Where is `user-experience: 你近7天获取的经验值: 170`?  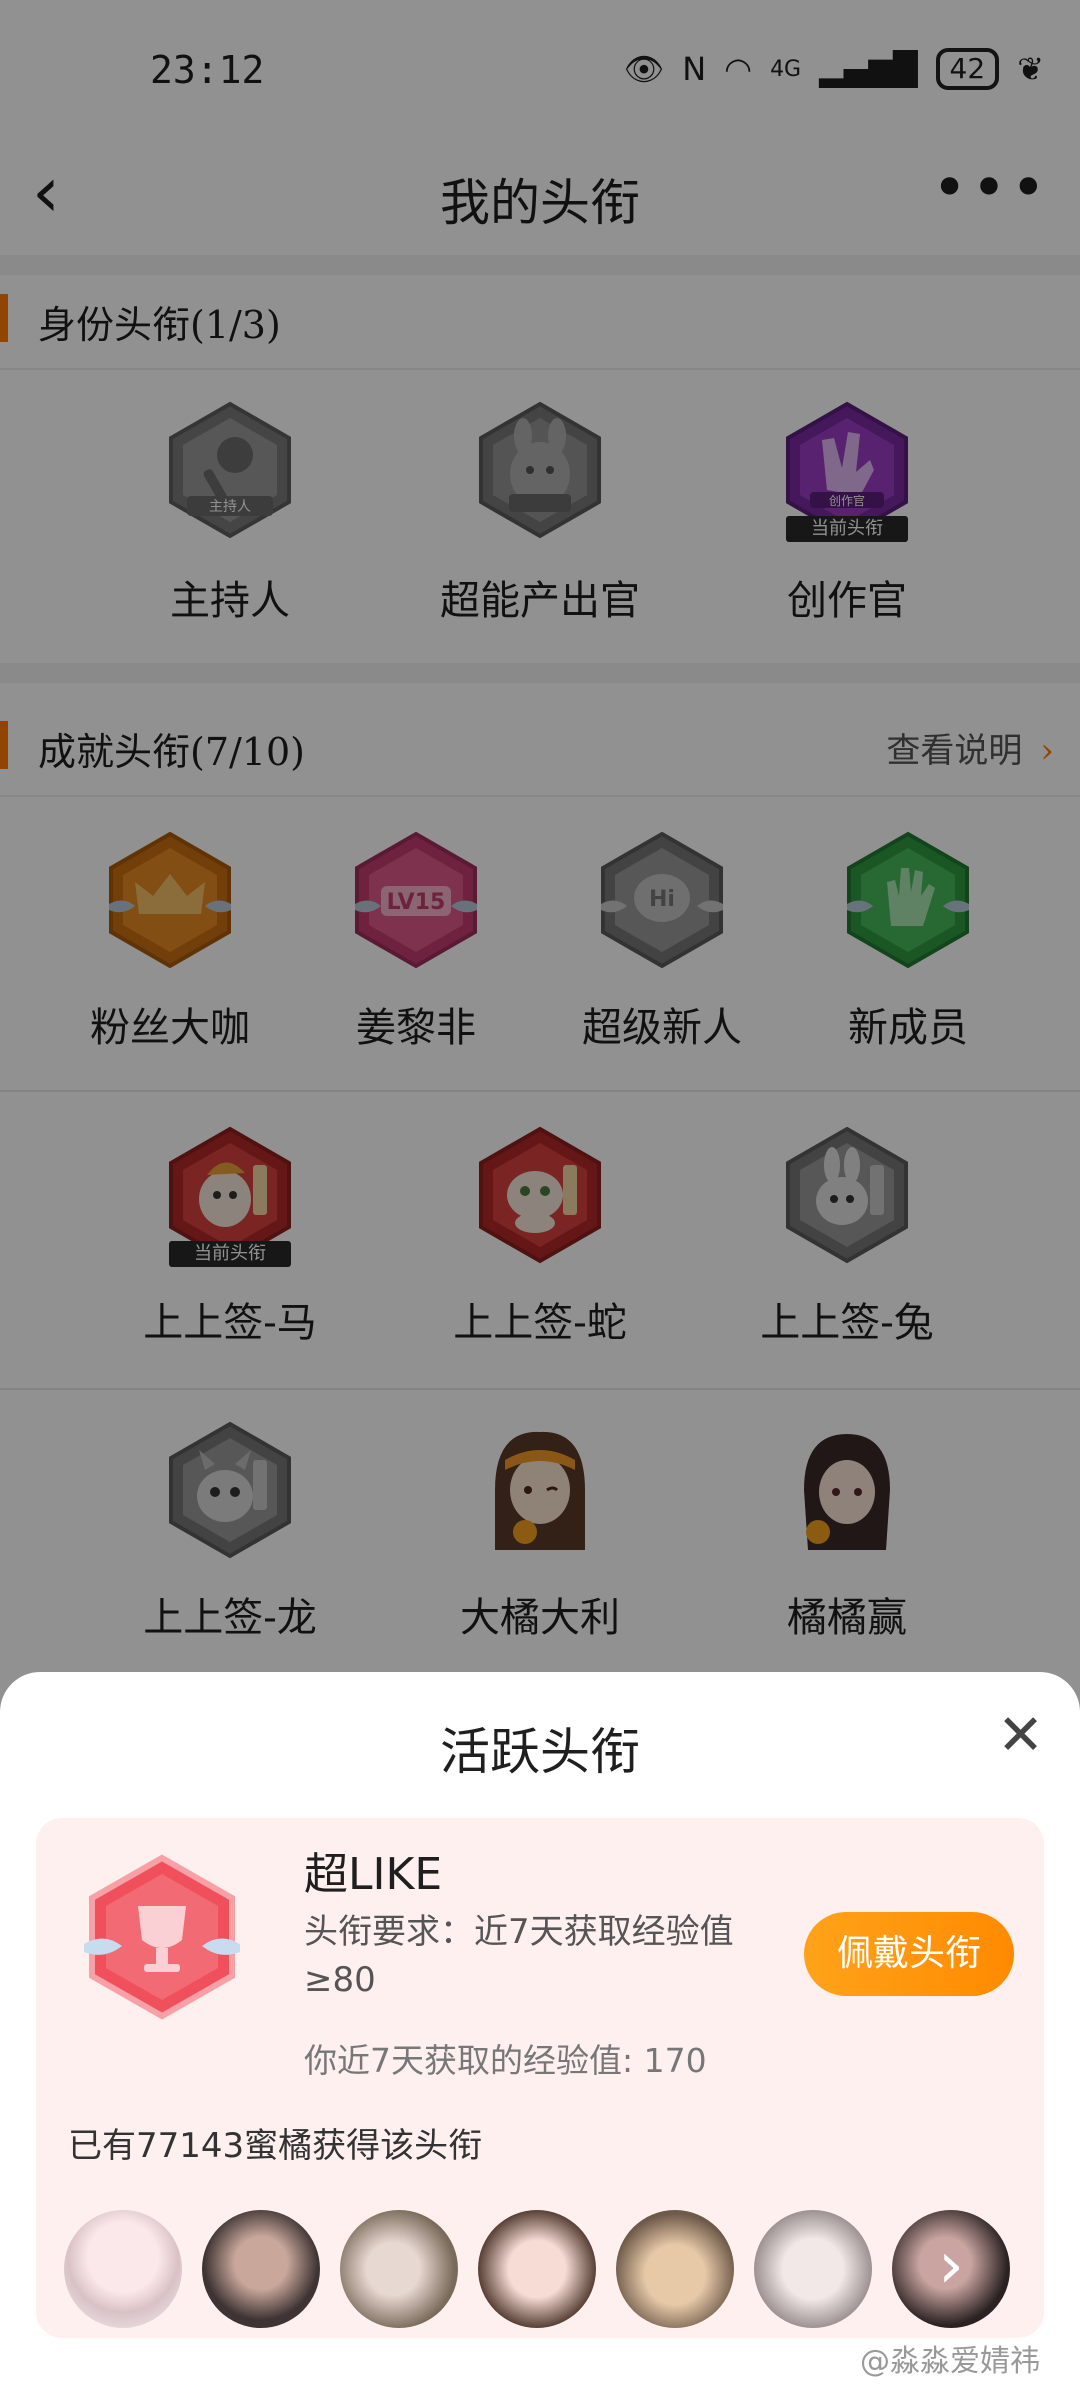
user-experience: 你近7天获取的经验值: 170 is located at coordinates (505, 2060).